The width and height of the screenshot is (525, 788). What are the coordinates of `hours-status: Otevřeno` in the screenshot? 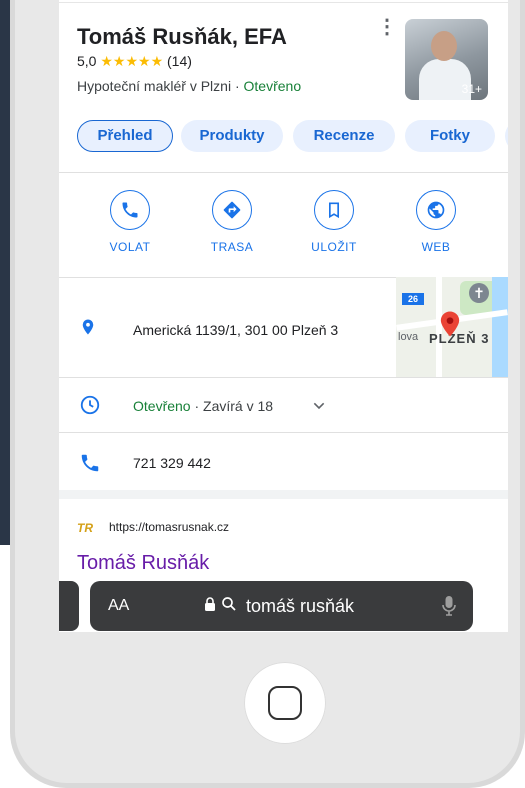 It's located at (162, 406).